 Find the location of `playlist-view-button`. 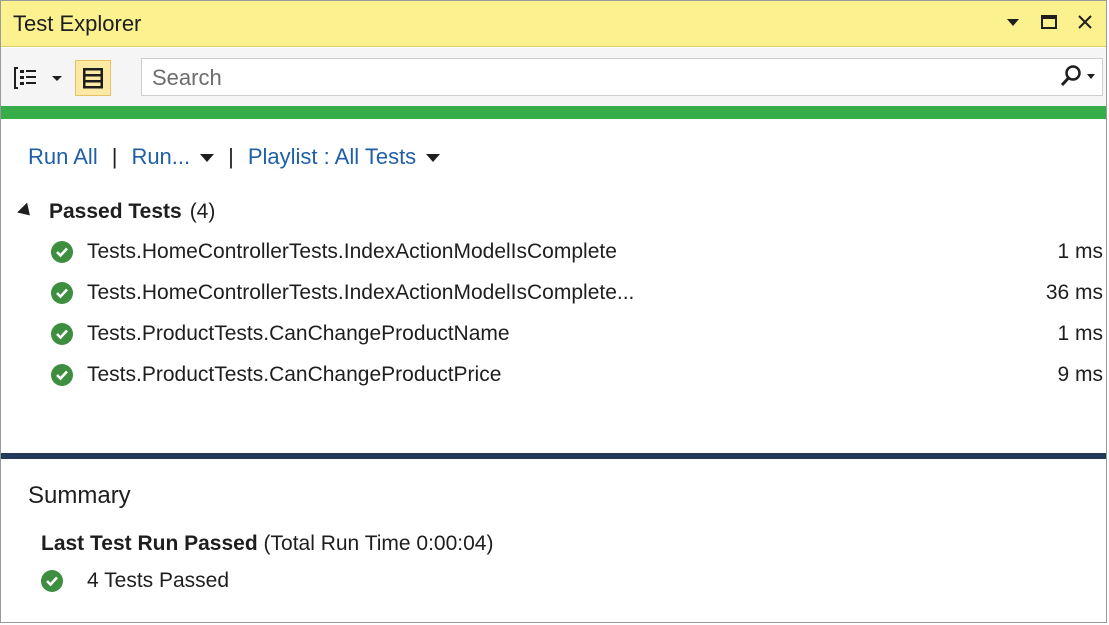

playlist-view-button is located at coordinates (93, 78).